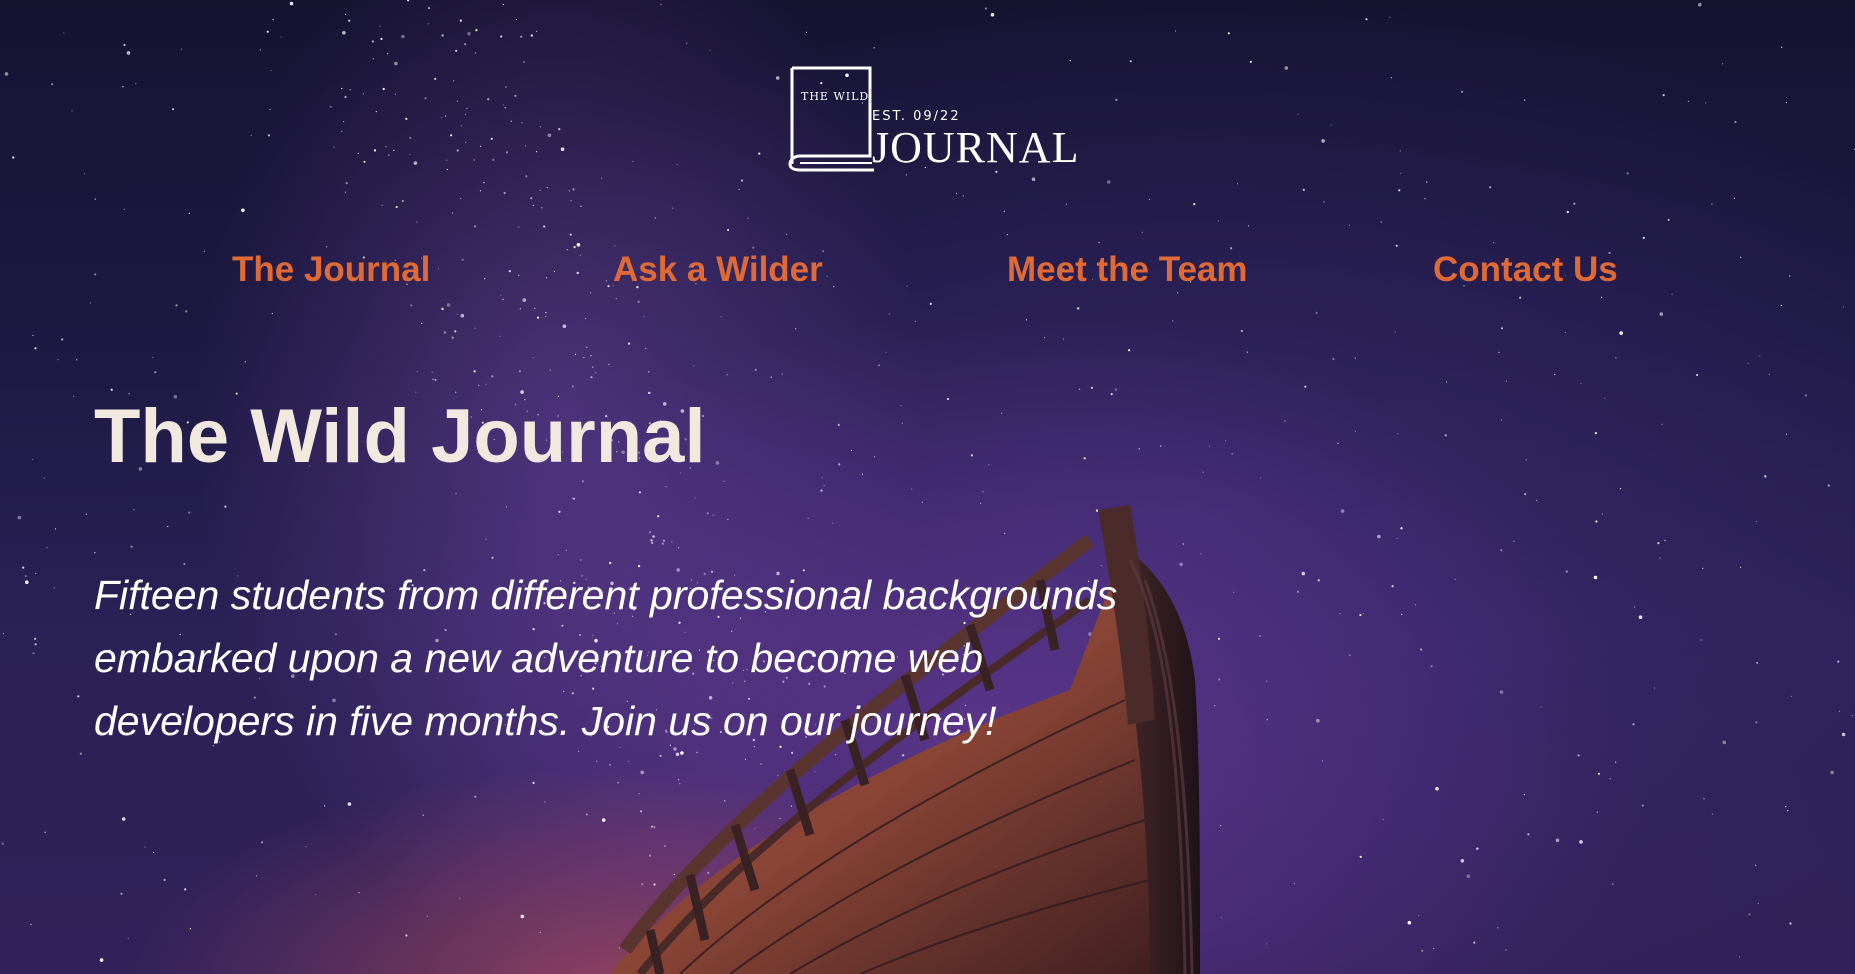  Describe the element at coordinates (976, 147) in the screenshot. I see `logo-main-text: JOURNAL` at that location.